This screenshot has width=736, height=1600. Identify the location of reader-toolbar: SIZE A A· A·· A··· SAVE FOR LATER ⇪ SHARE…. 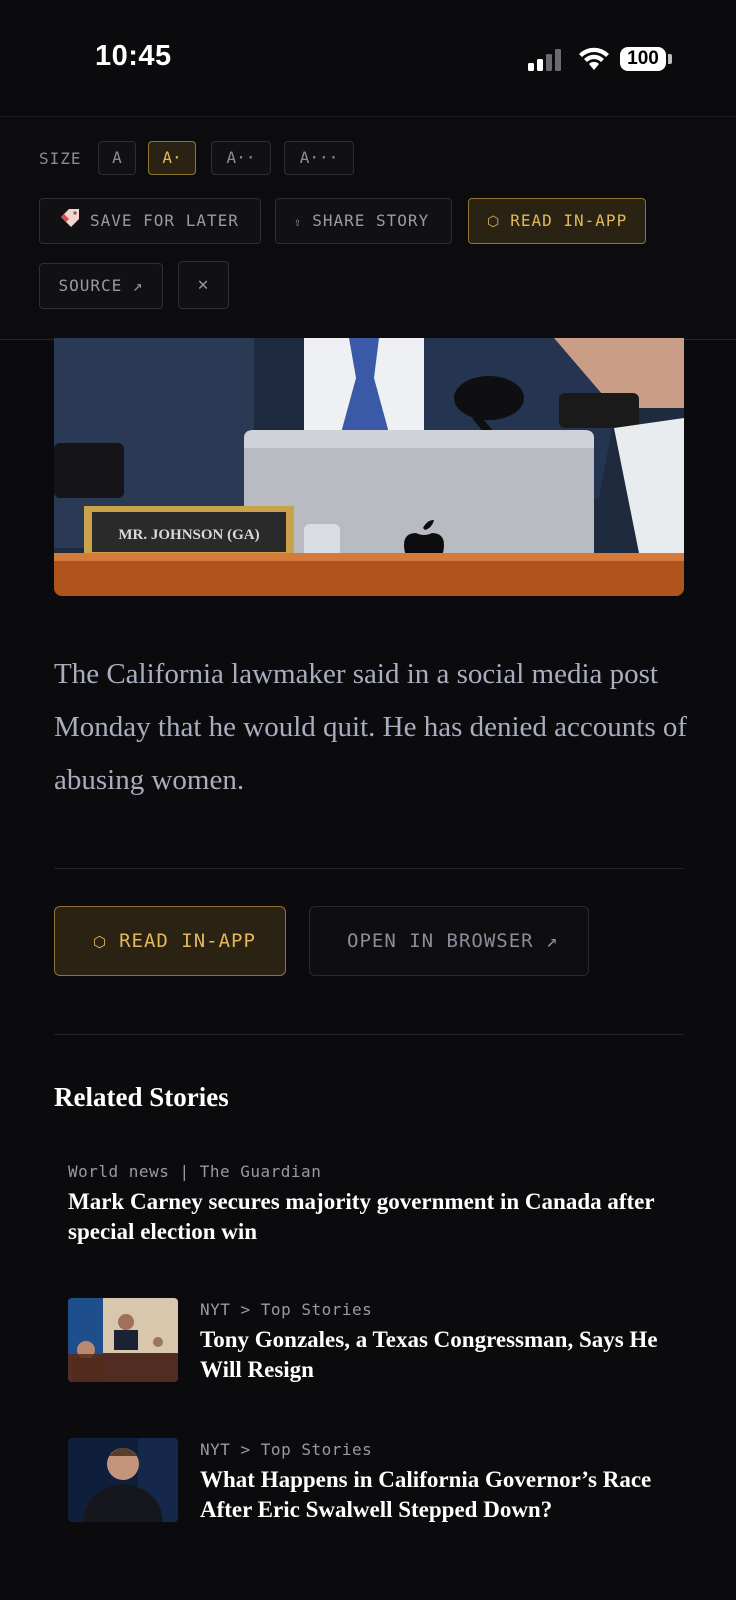
(368, 228).